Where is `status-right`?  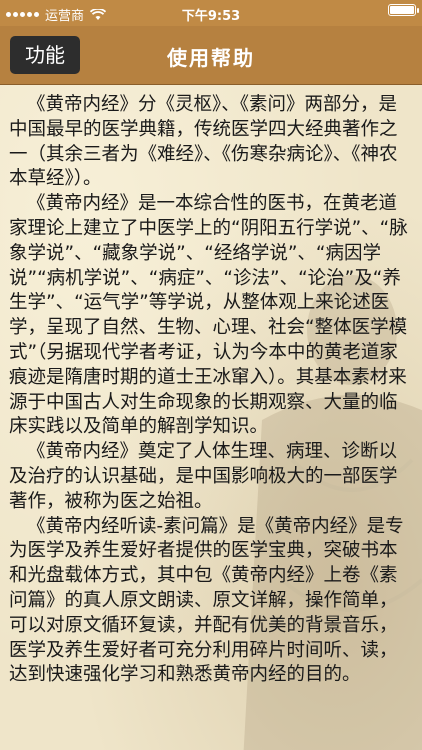
status-right is located at coordinates (403, 10).